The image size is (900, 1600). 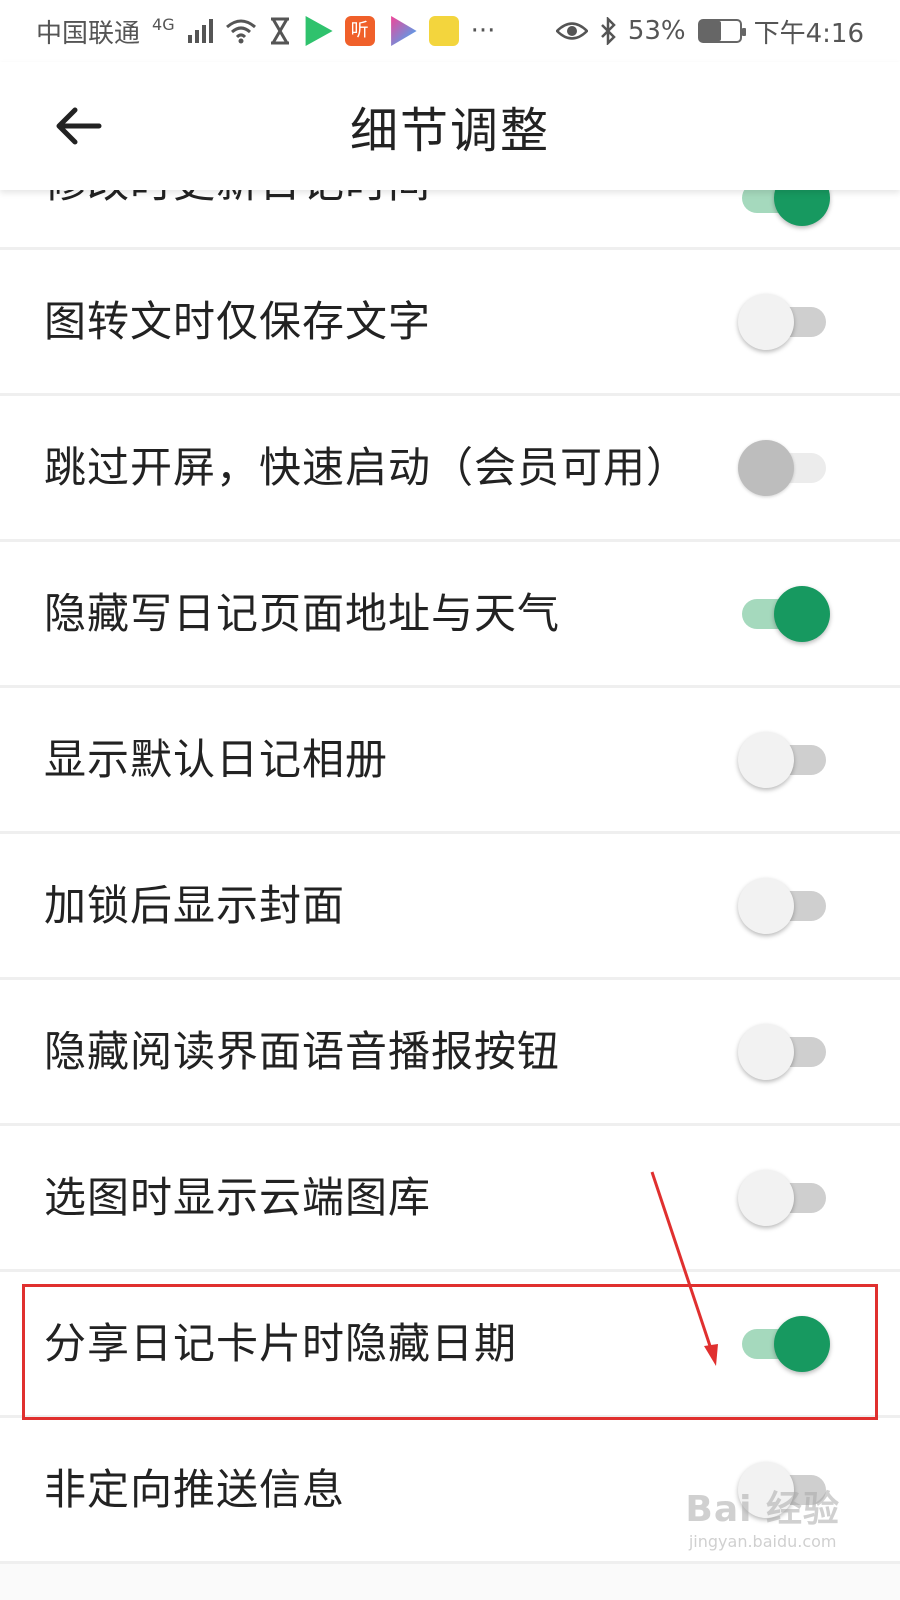 What do you see at coordinates (265, 31) in the screenshot?
I see `status-bar-left: 中国联通 4G 听 ···` at bounding box center [265, 31].